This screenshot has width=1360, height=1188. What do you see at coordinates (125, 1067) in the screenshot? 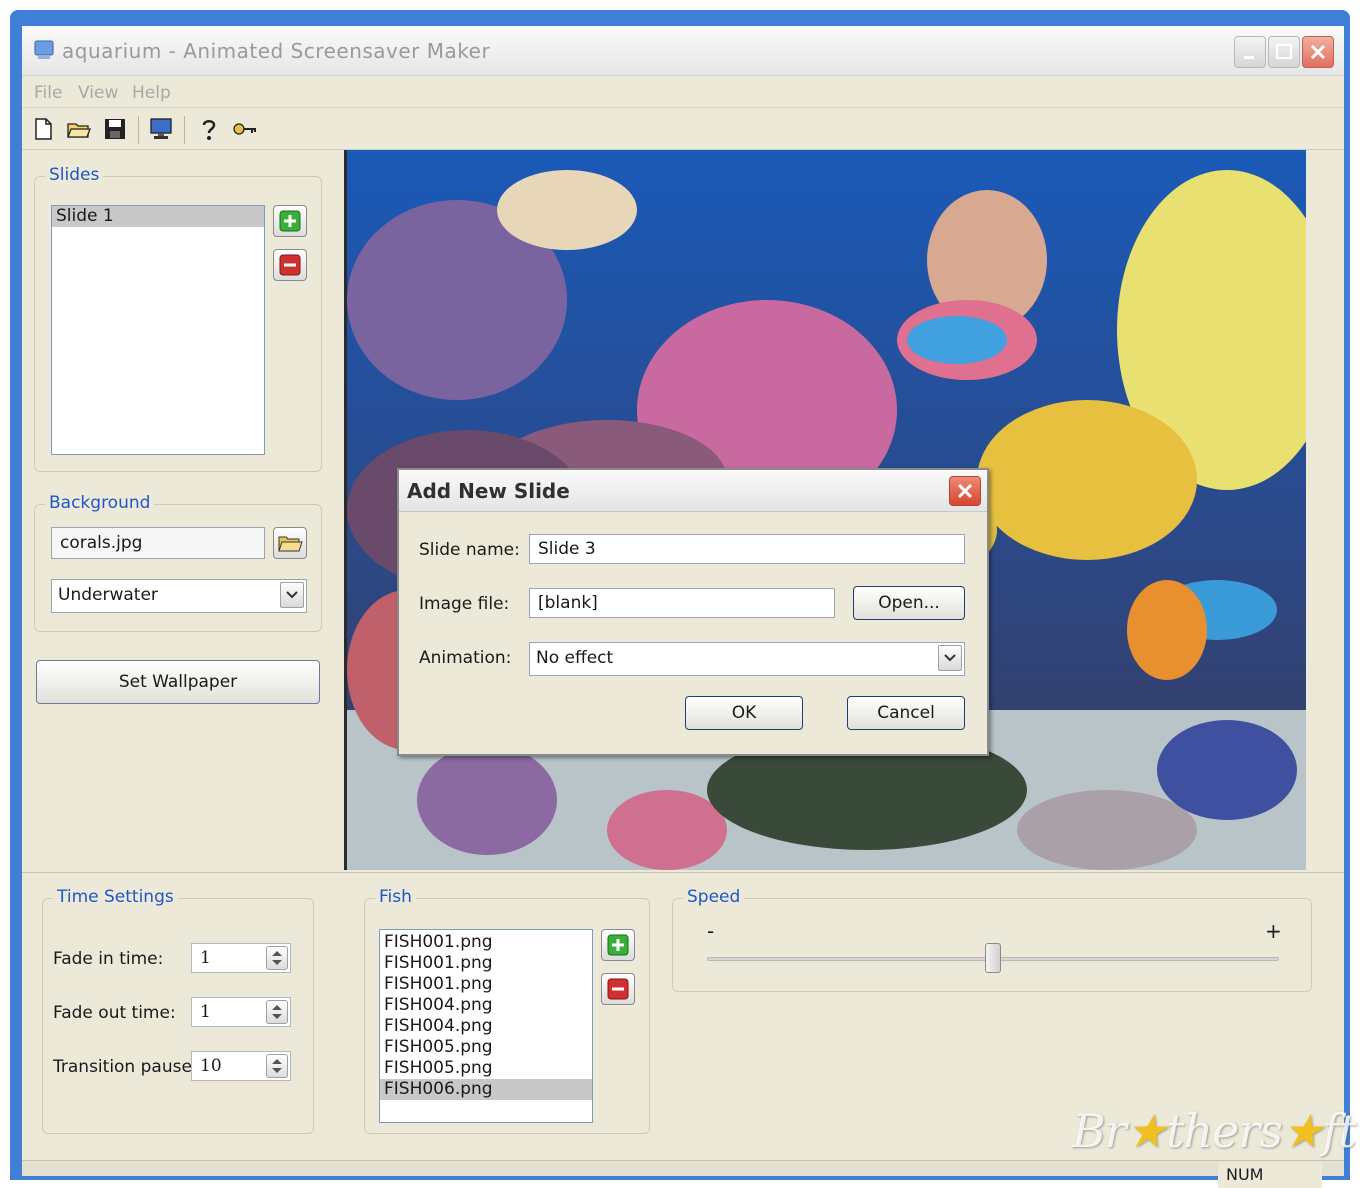
I see `transition-pause-label: Transition pause:` at bounding box center [125, 1067].